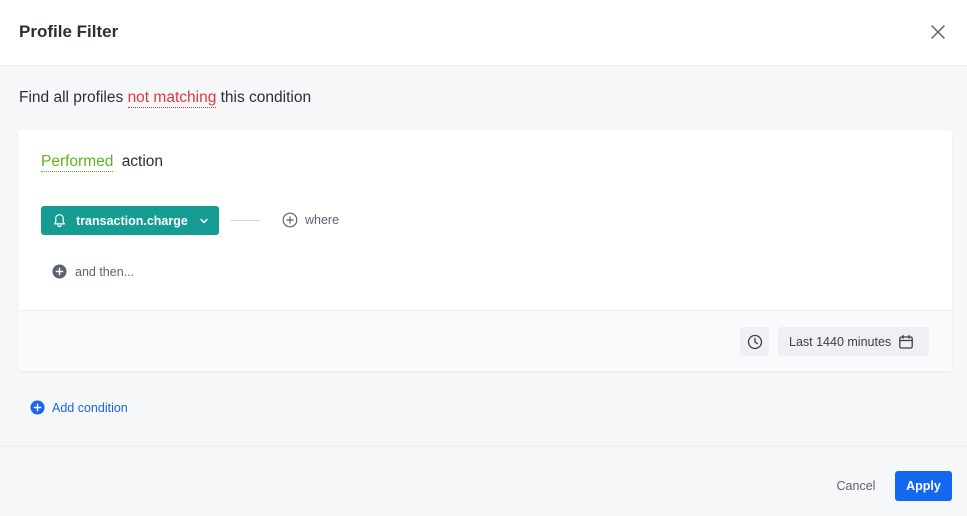  I want to click on calendar-icon, so click(906, 341).